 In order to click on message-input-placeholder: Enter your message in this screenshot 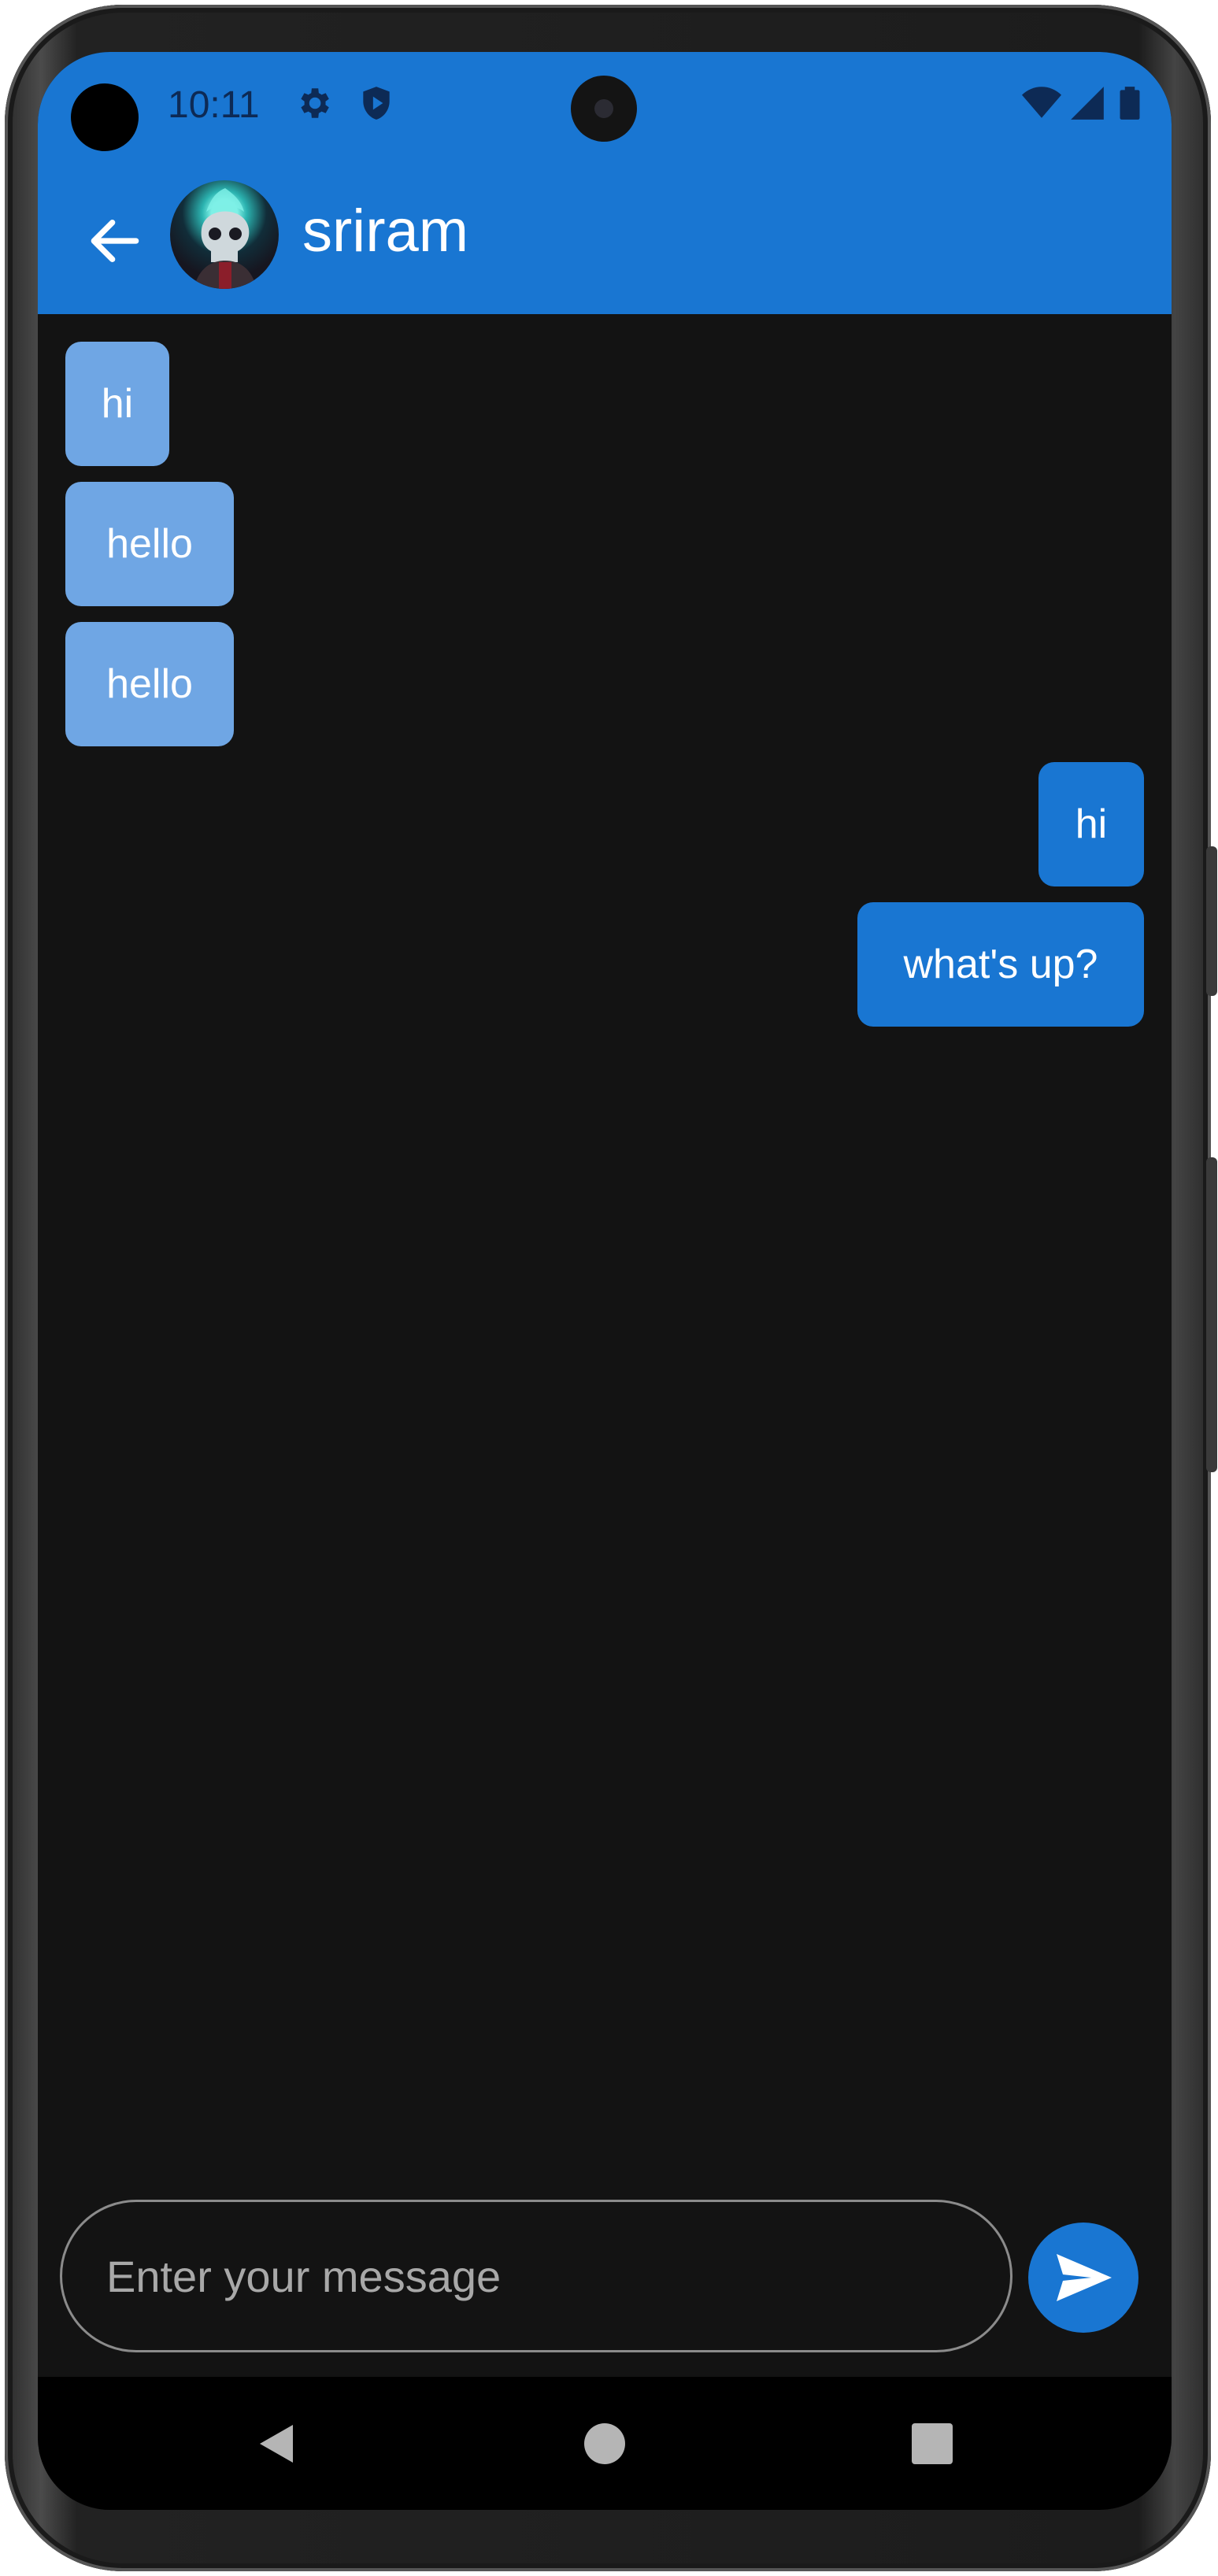, I will do `click(304, 2276)`.